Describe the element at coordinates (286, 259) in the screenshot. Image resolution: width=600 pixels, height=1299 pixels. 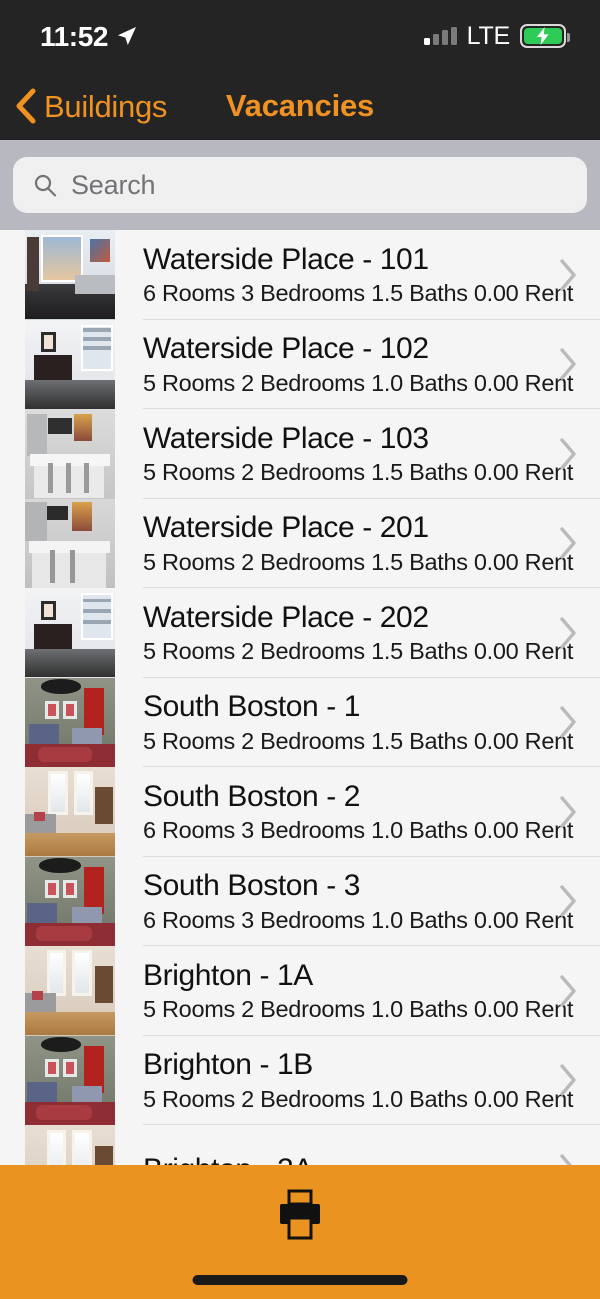
I see `vacancy-row-title: Waterside Place - 101` at that location.